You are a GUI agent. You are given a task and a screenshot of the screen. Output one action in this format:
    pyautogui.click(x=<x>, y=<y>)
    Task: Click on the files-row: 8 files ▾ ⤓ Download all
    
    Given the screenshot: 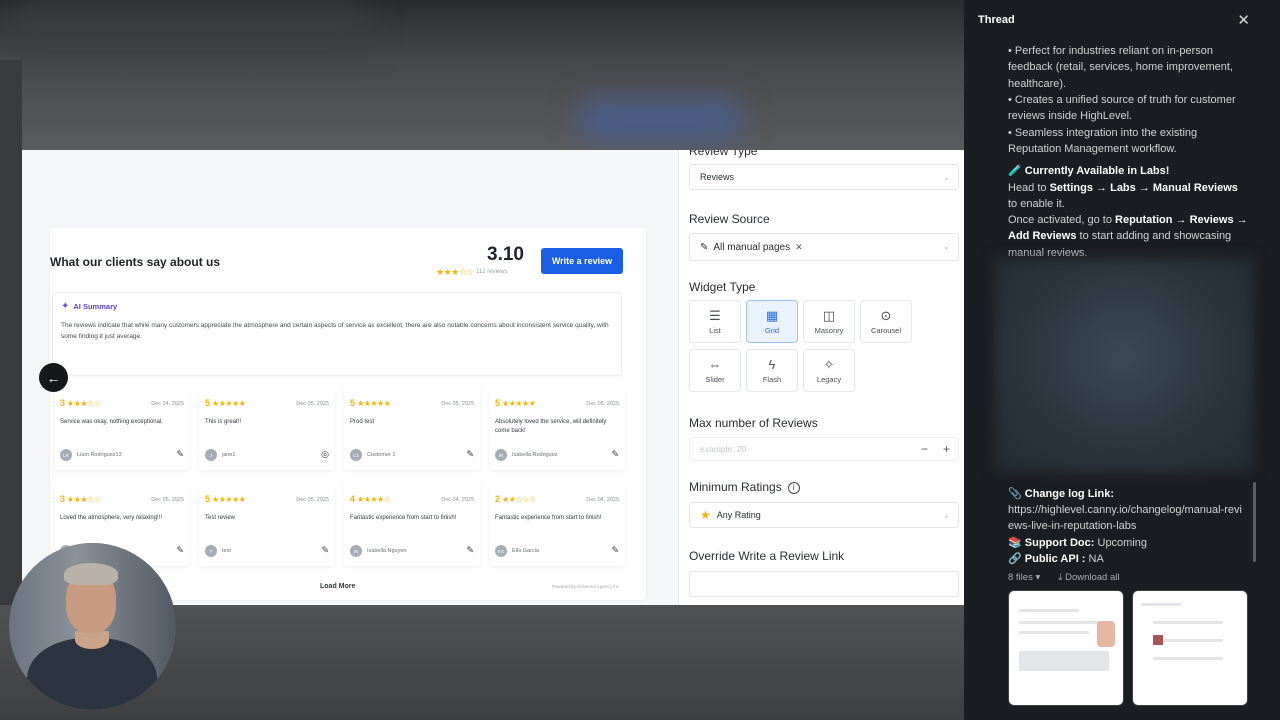 What is the action you would take?
    pyautogui.click(x=1064, y=577)
    